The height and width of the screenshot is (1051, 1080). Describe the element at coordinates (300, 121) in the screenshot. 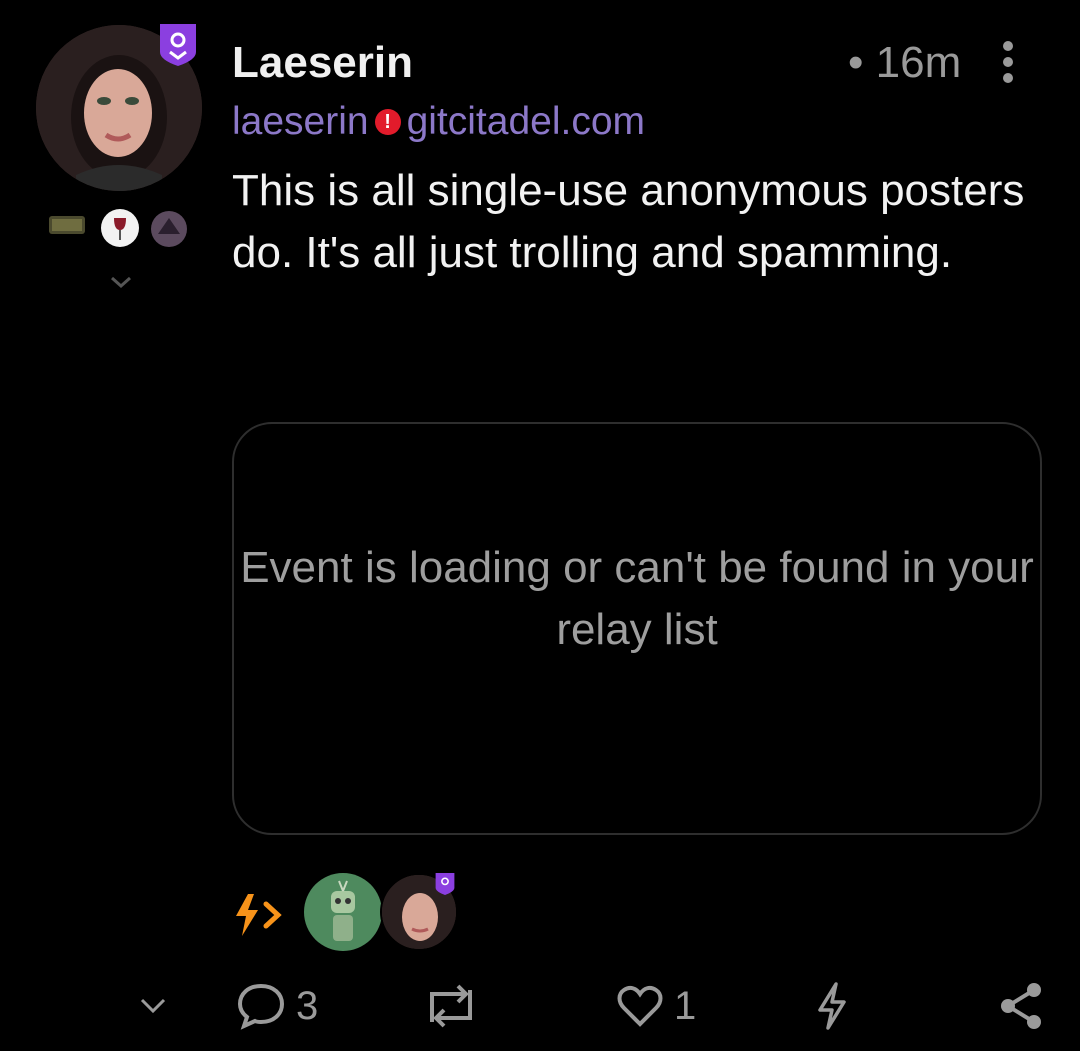

I see `nip05-user: laeserin` at that location.